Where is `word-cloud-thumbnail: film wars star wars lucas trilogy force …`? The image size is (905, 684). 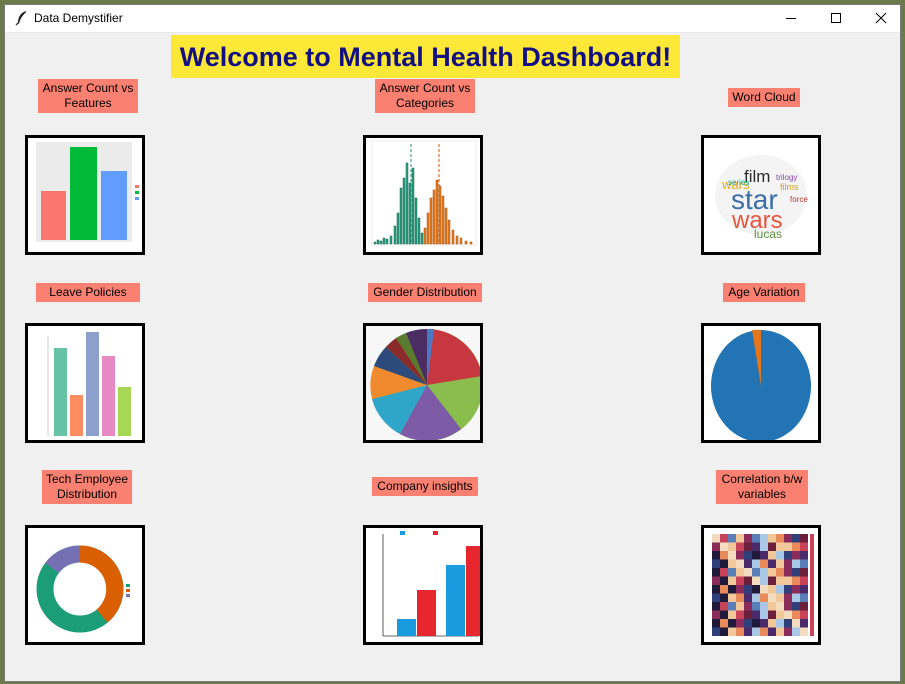
word-cloud-thumbnail: film wars star wars lucas trilogy force … is located at coordinates (761, 198).